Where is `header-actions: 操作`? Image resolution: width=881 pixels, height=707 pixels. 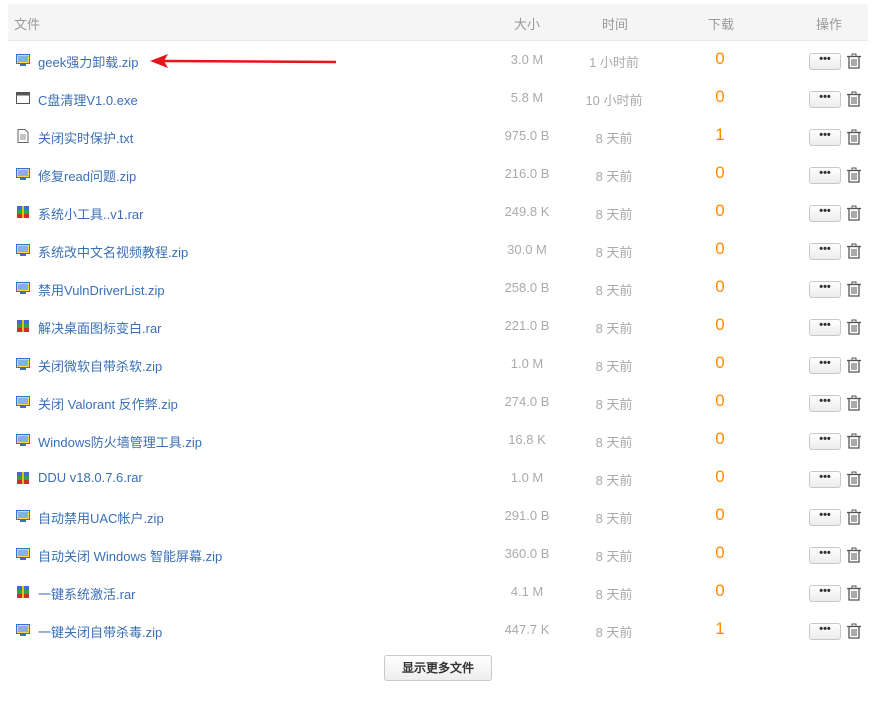
header-actions: 操作 is located at coordinates (828, 24).